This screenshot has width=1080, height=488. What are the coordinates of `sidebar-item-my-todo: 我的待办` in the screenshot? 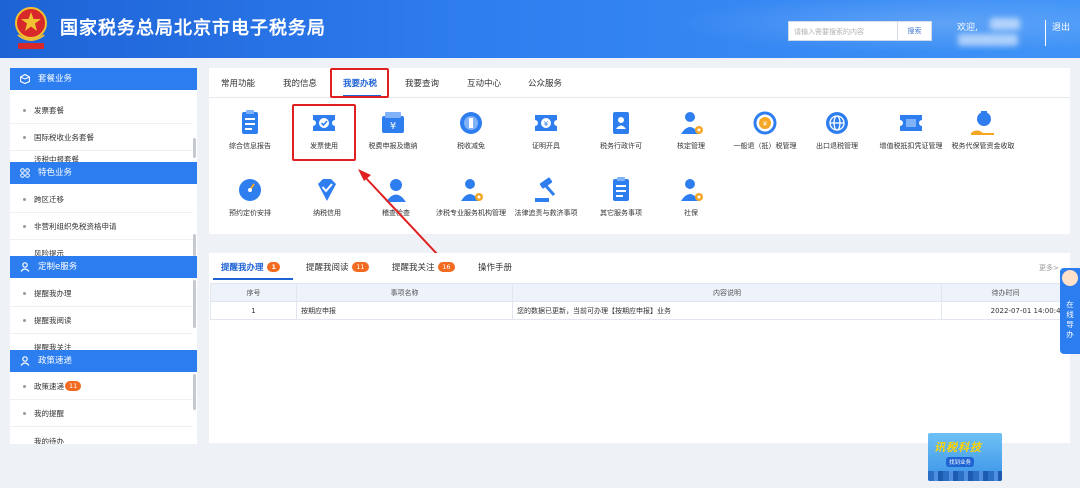 It's located at (101, 438).